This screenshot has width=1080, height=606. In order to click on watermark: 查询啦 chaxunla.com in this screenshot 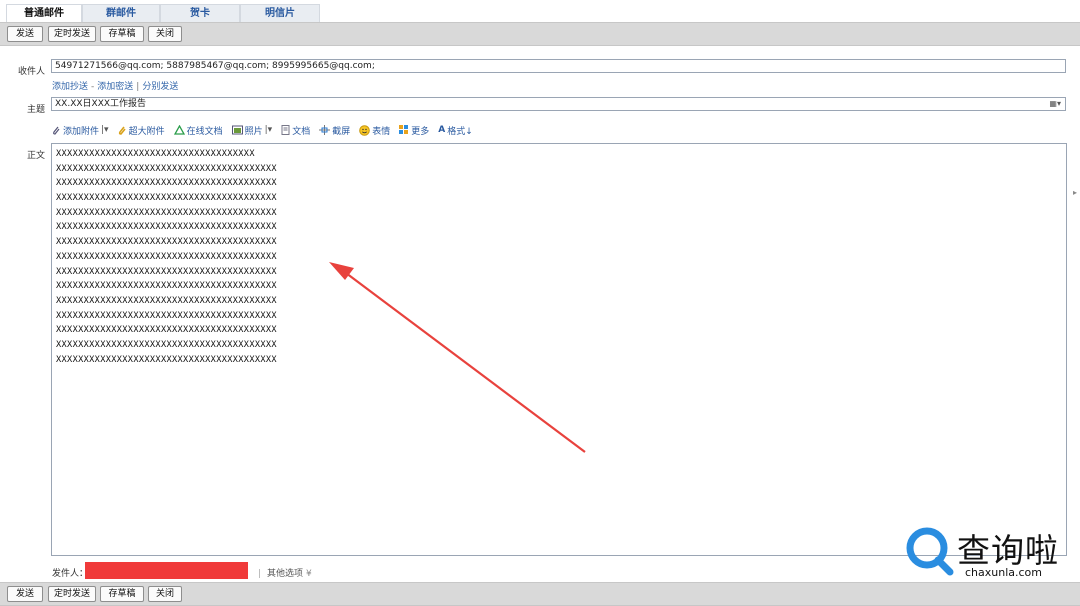, I will do `click(988, 553)`.